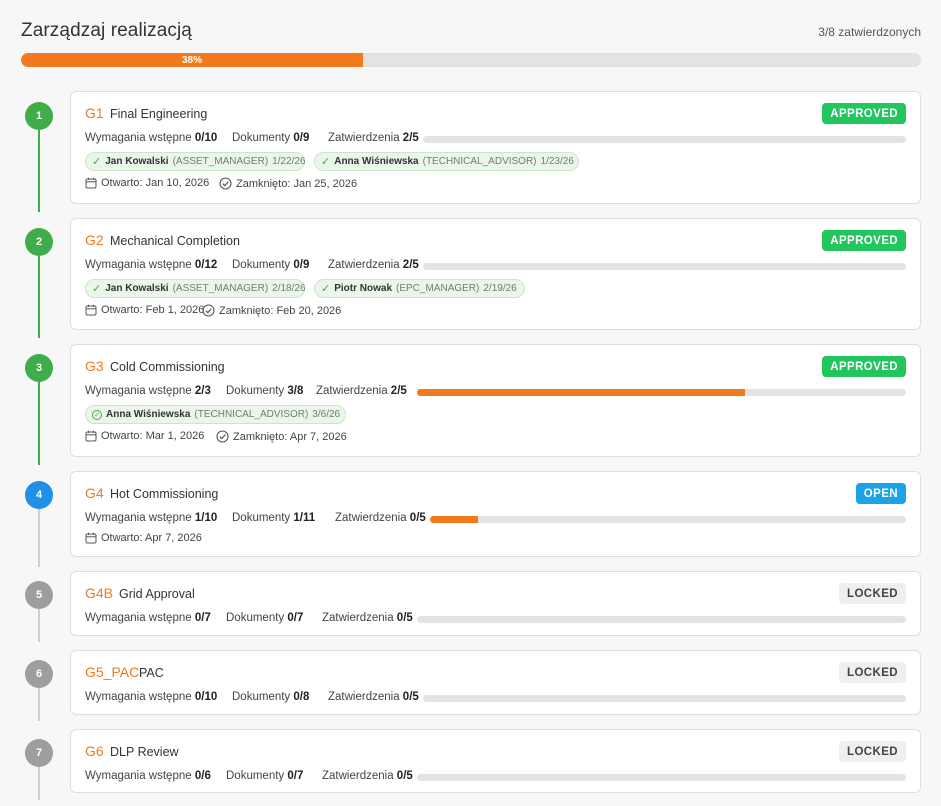 Image resolution: width=941 pixels, height=806 pixels. I want to click on prereq-stat: Wymagania wstępne 0/12, so click(151, 265).